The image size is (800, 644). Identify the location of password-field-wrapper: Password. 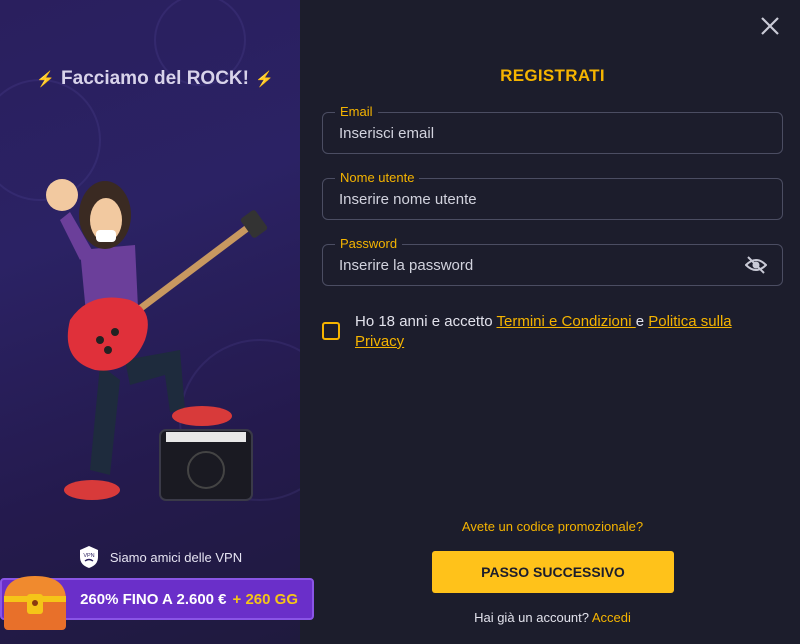
(552, 261).